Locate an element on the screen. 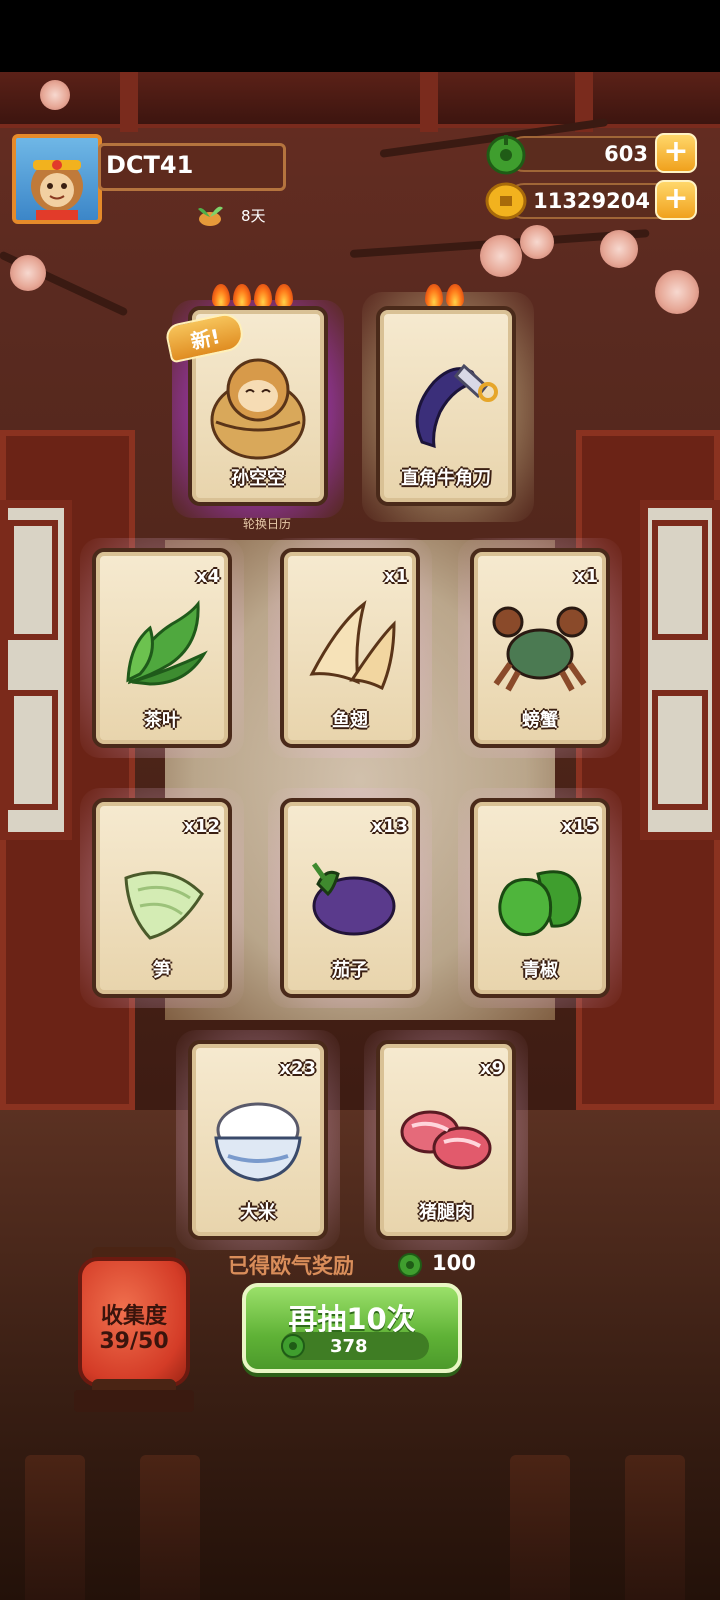 This screenshot has height=1600, width=720. collection-count: 39/50 is located at coordinates (134, 1341).